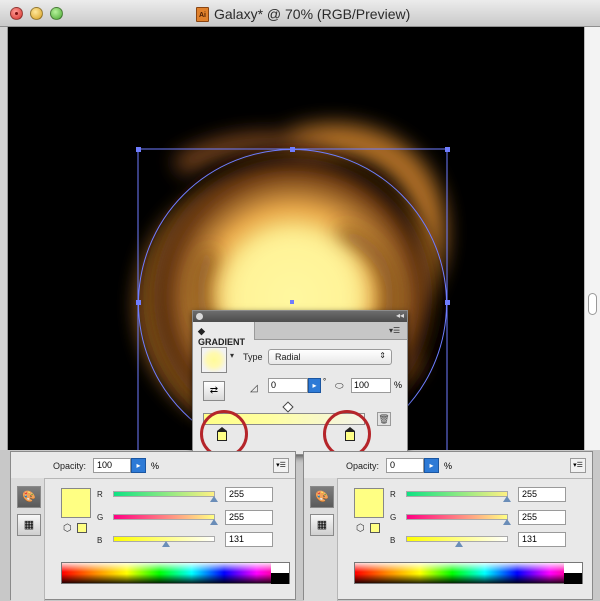 This screenshot has height=601, width=600. I want to click on aspect-ratio-input: 100, so click(371, 385).